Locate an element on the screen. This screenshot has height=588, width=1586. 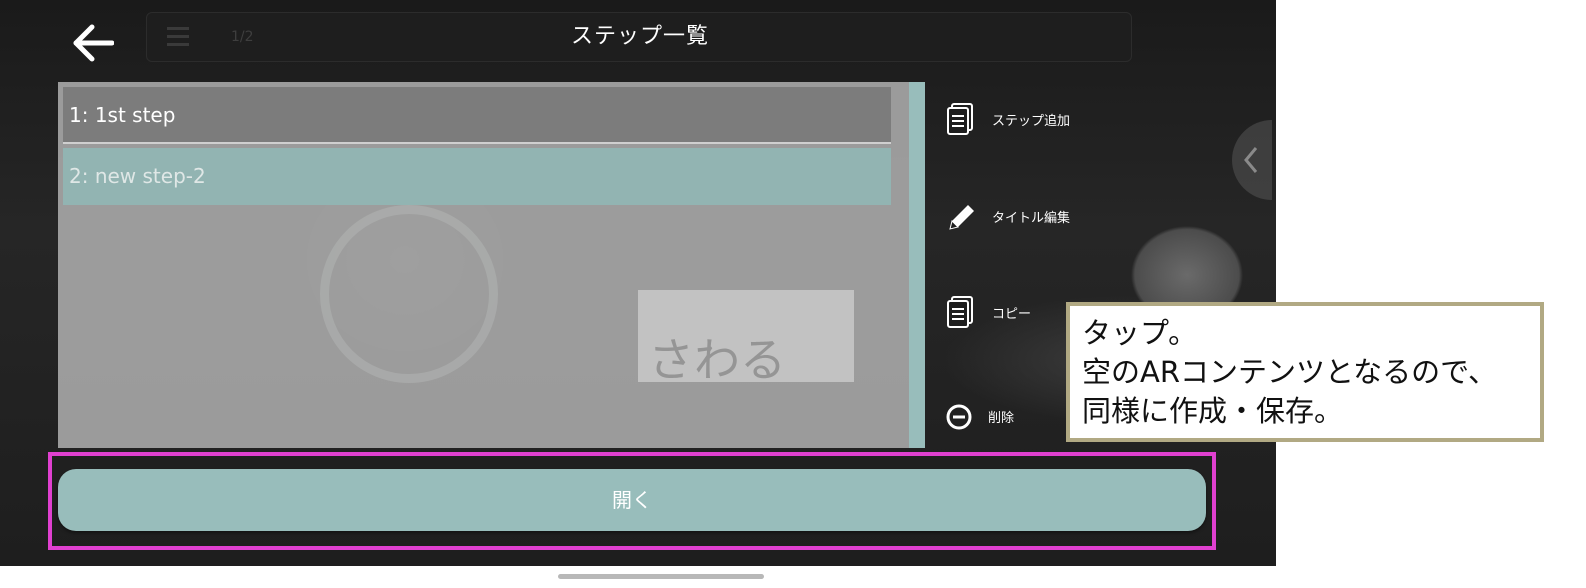
home-indicator is located at coordinates (661, 576).